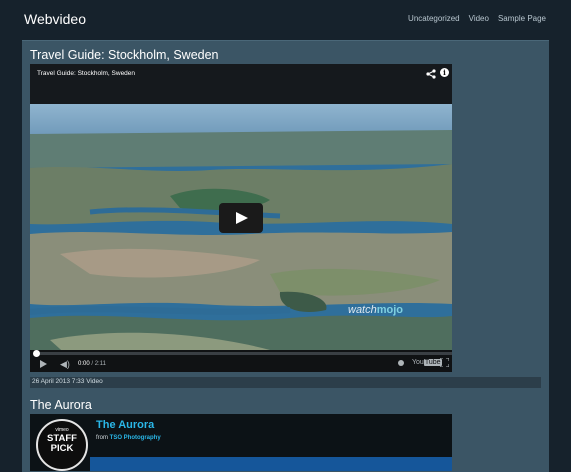 The height and width of the screenshot is (472, 571). I want to click on main-nav: Uncategorized Video Sample Page, so click(477, 18).